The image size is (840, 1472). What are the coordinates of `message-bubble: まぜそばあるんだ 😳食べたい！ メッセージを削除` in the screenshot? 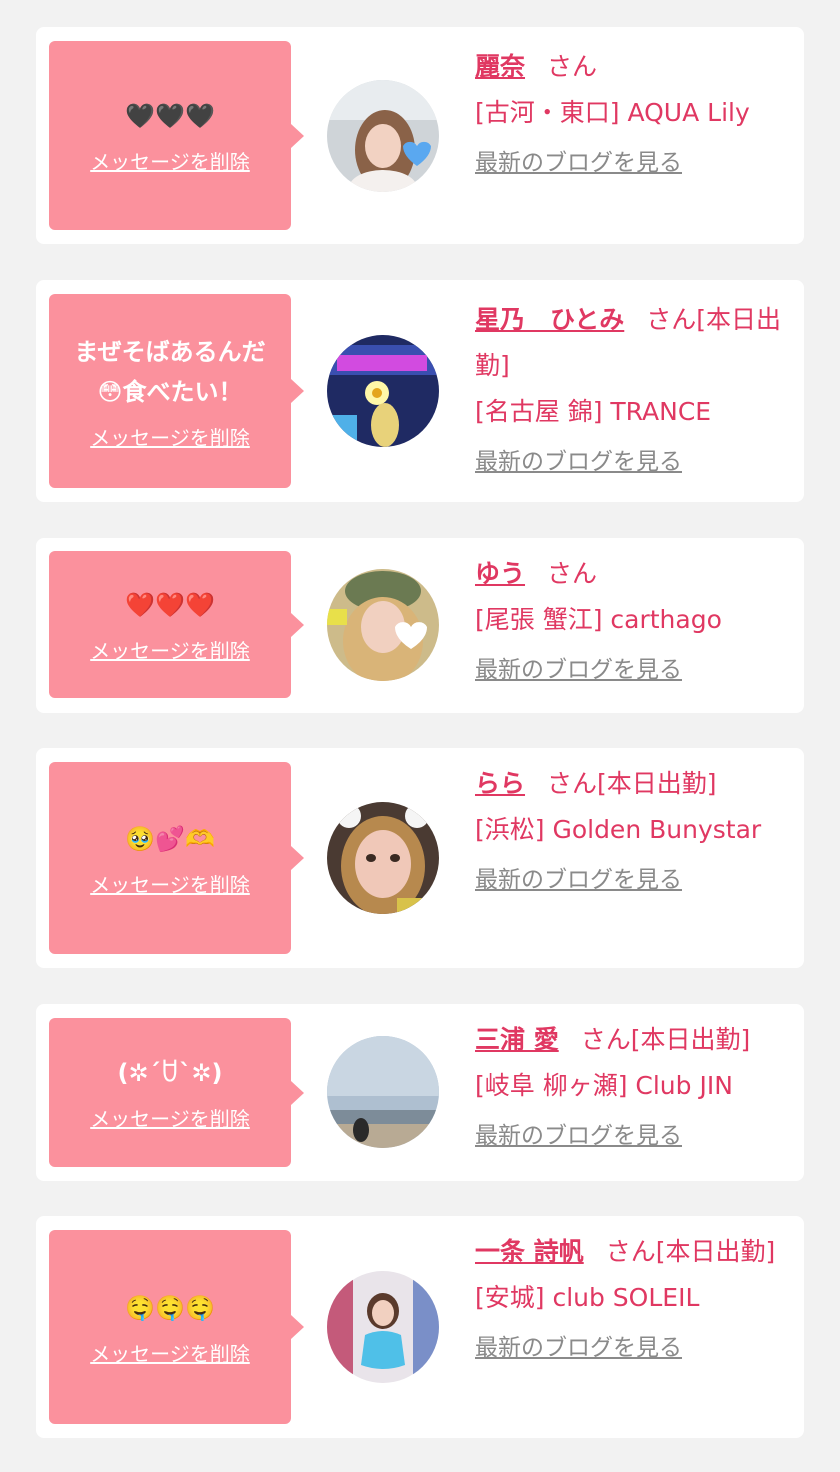 It's located at (176, 391).